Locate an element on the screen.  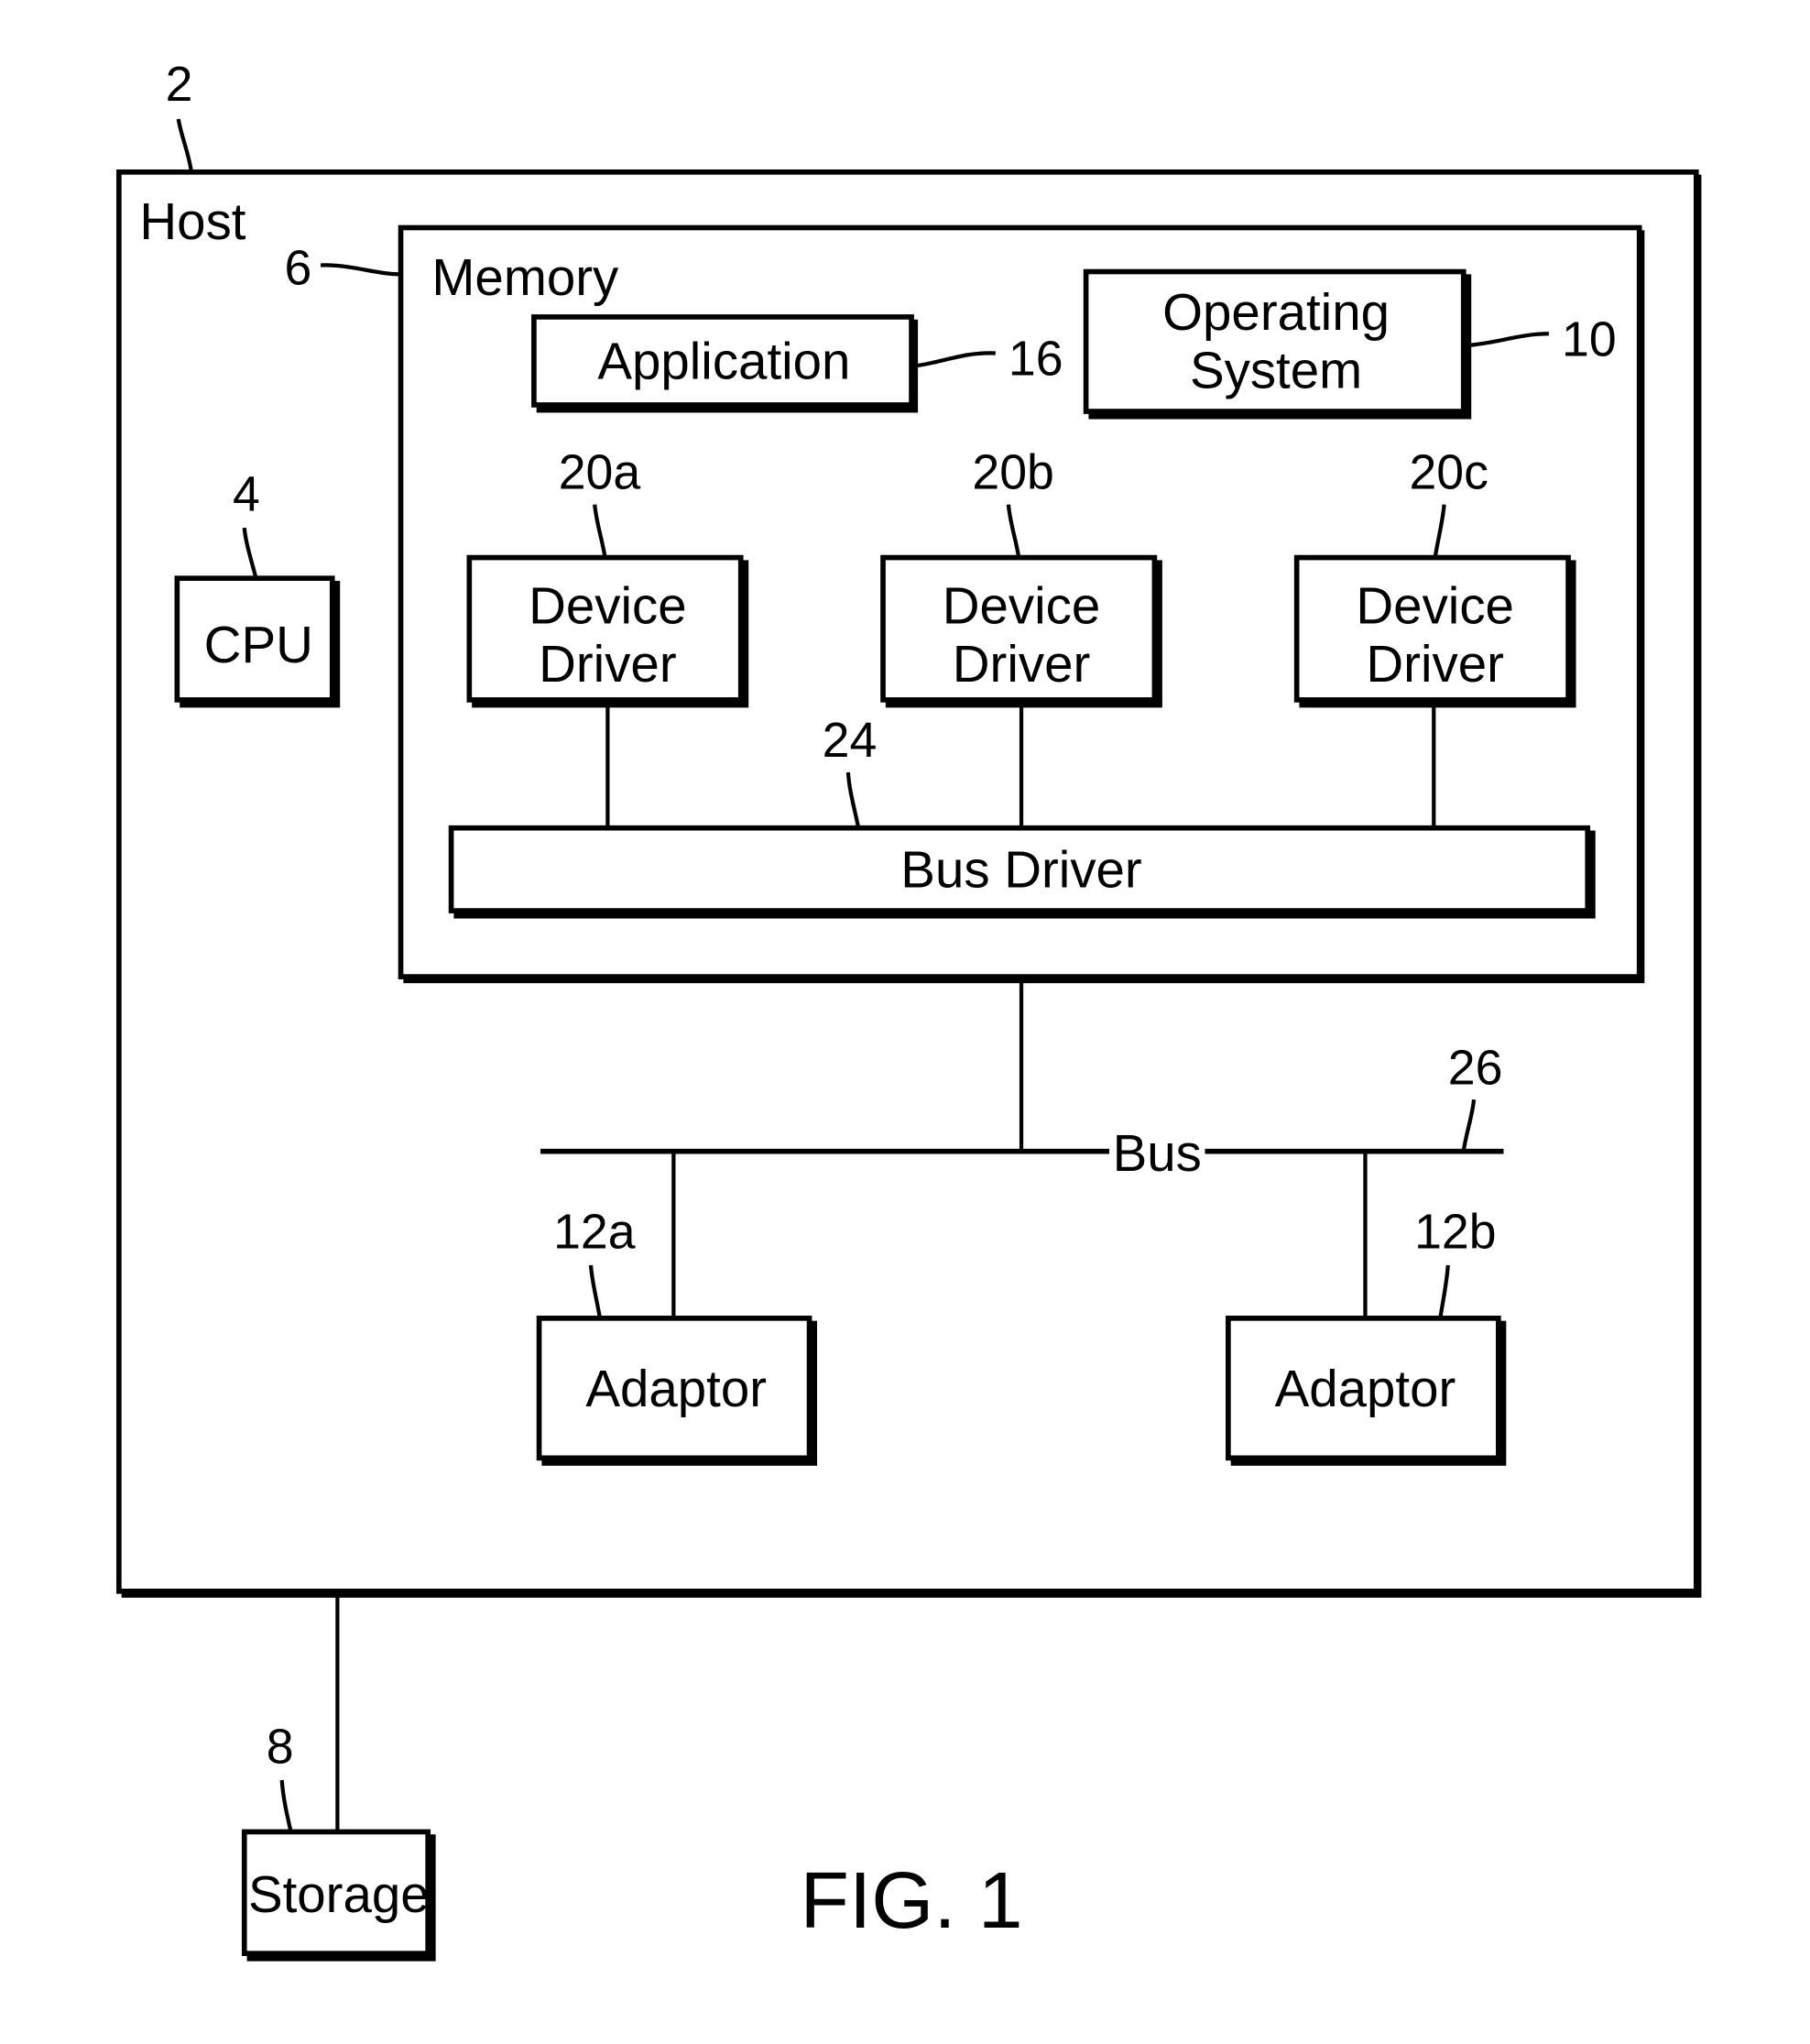
operating-system-ref: 10 is located at coordinates (1589, 339).